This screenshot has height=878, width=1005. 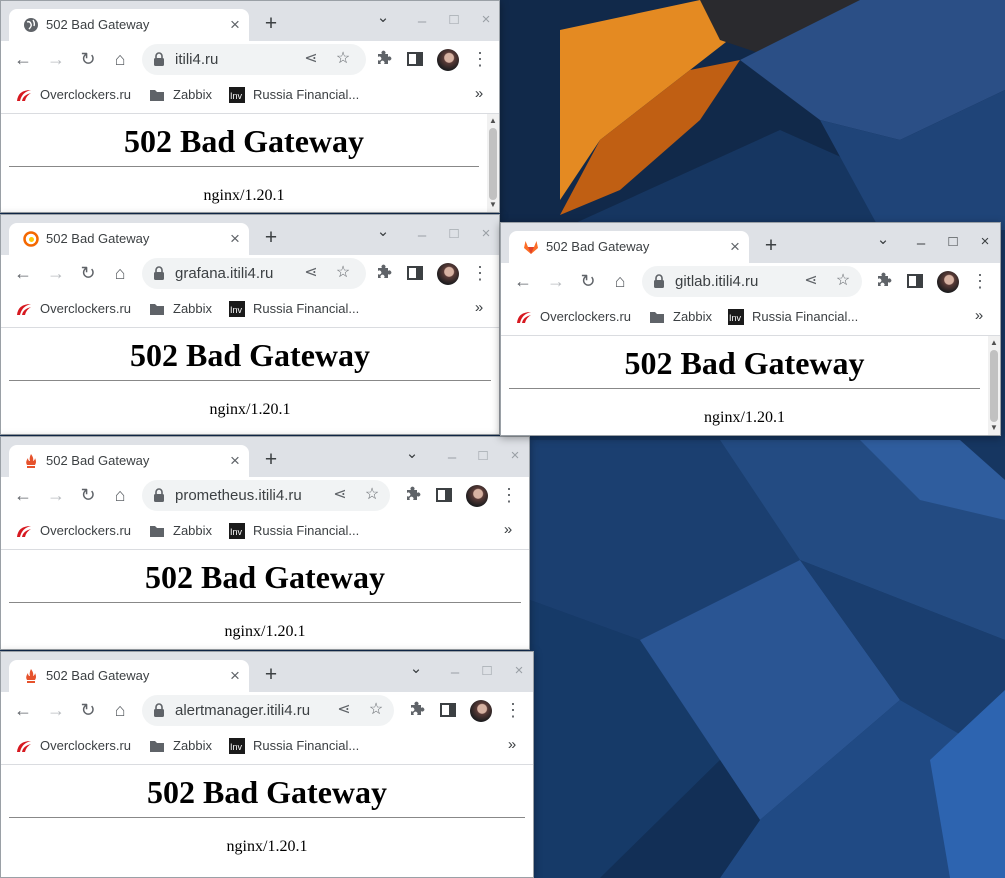 What do you see at coordinates (242, 710) in the screenshot?
I see `url-text: alertmanager.itili4.ru` at bounding box center [242, 710].